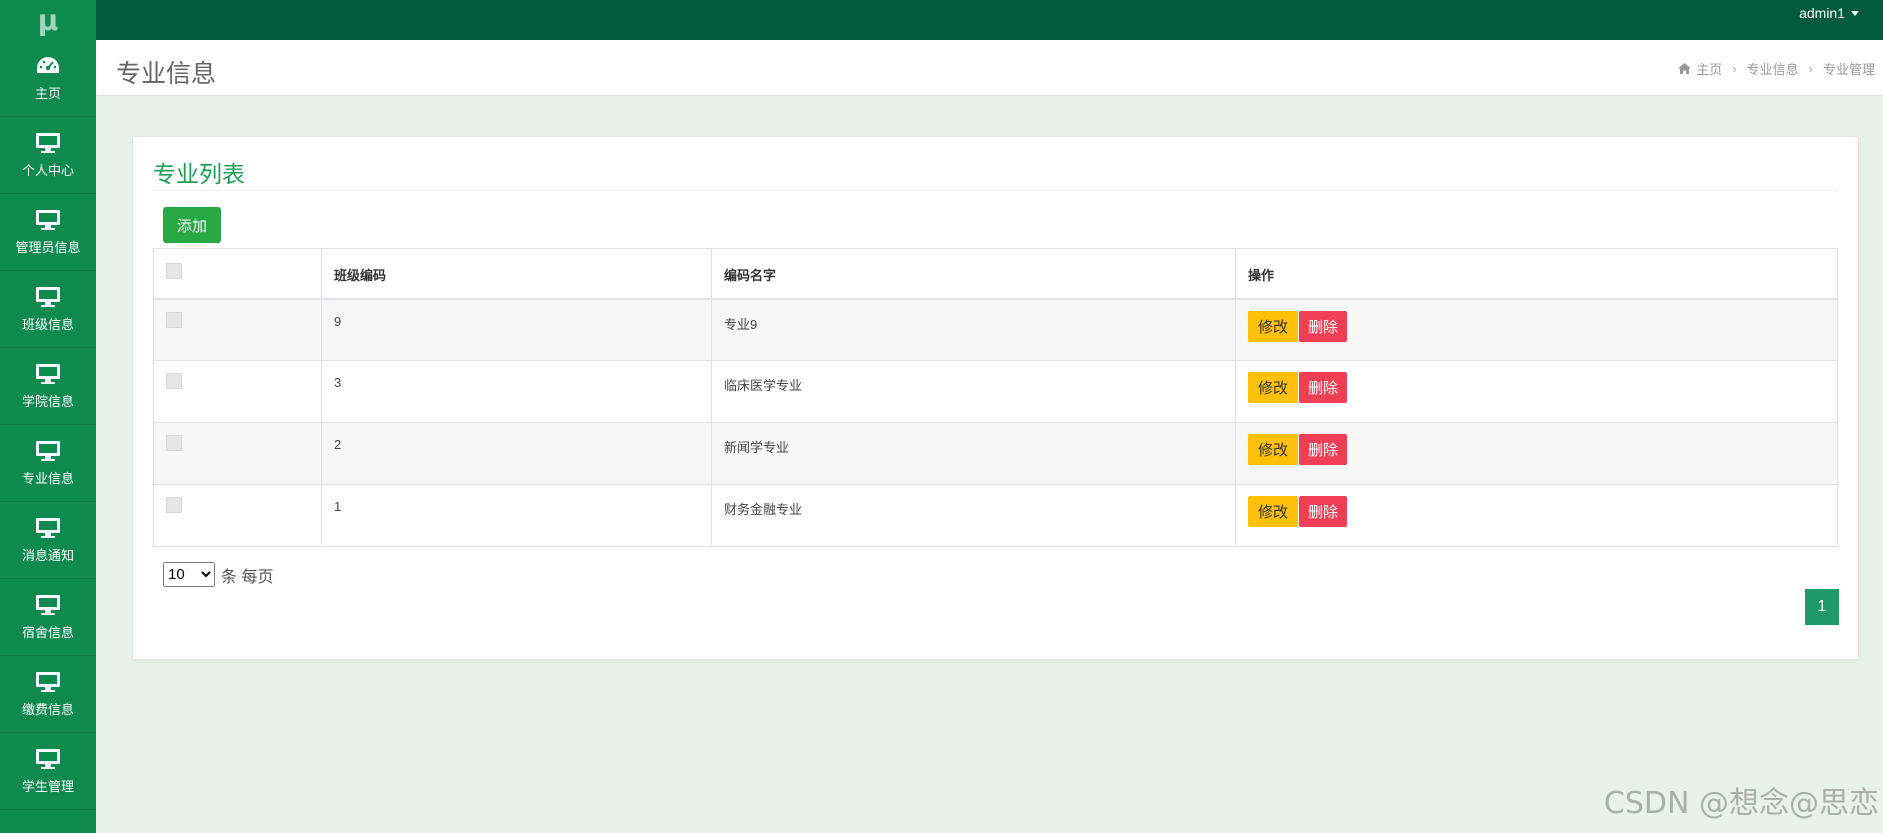  Describe the element at coordinates (941, 20) in the screenshot. I see `top-bar: admin1` at that location.